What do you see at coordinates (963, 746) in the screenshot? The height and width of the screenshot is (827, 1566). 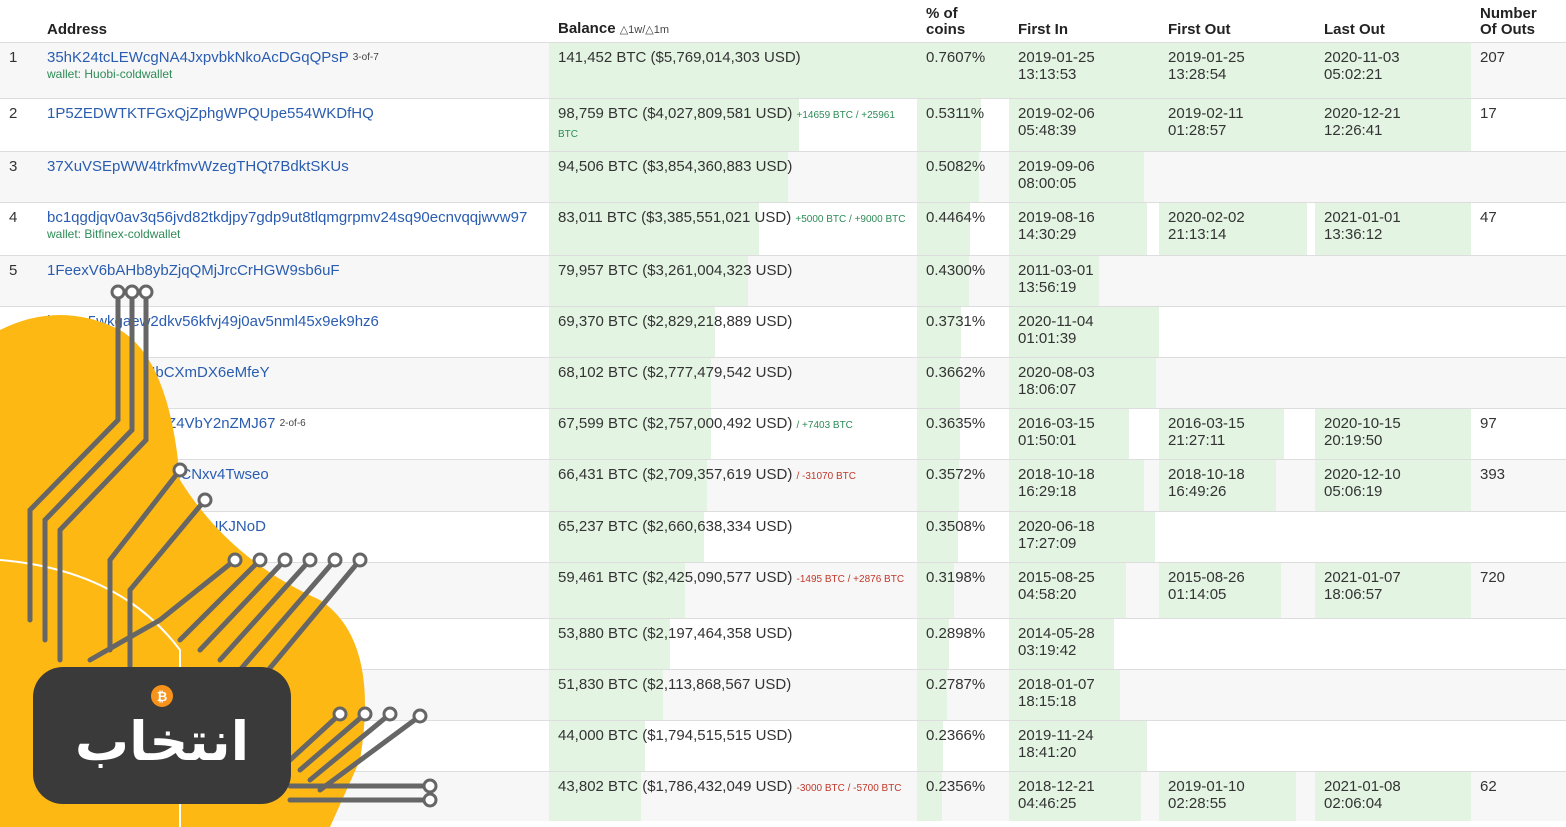 I see `percent-cell: 0.2366%` at bounding box center [963, 746].